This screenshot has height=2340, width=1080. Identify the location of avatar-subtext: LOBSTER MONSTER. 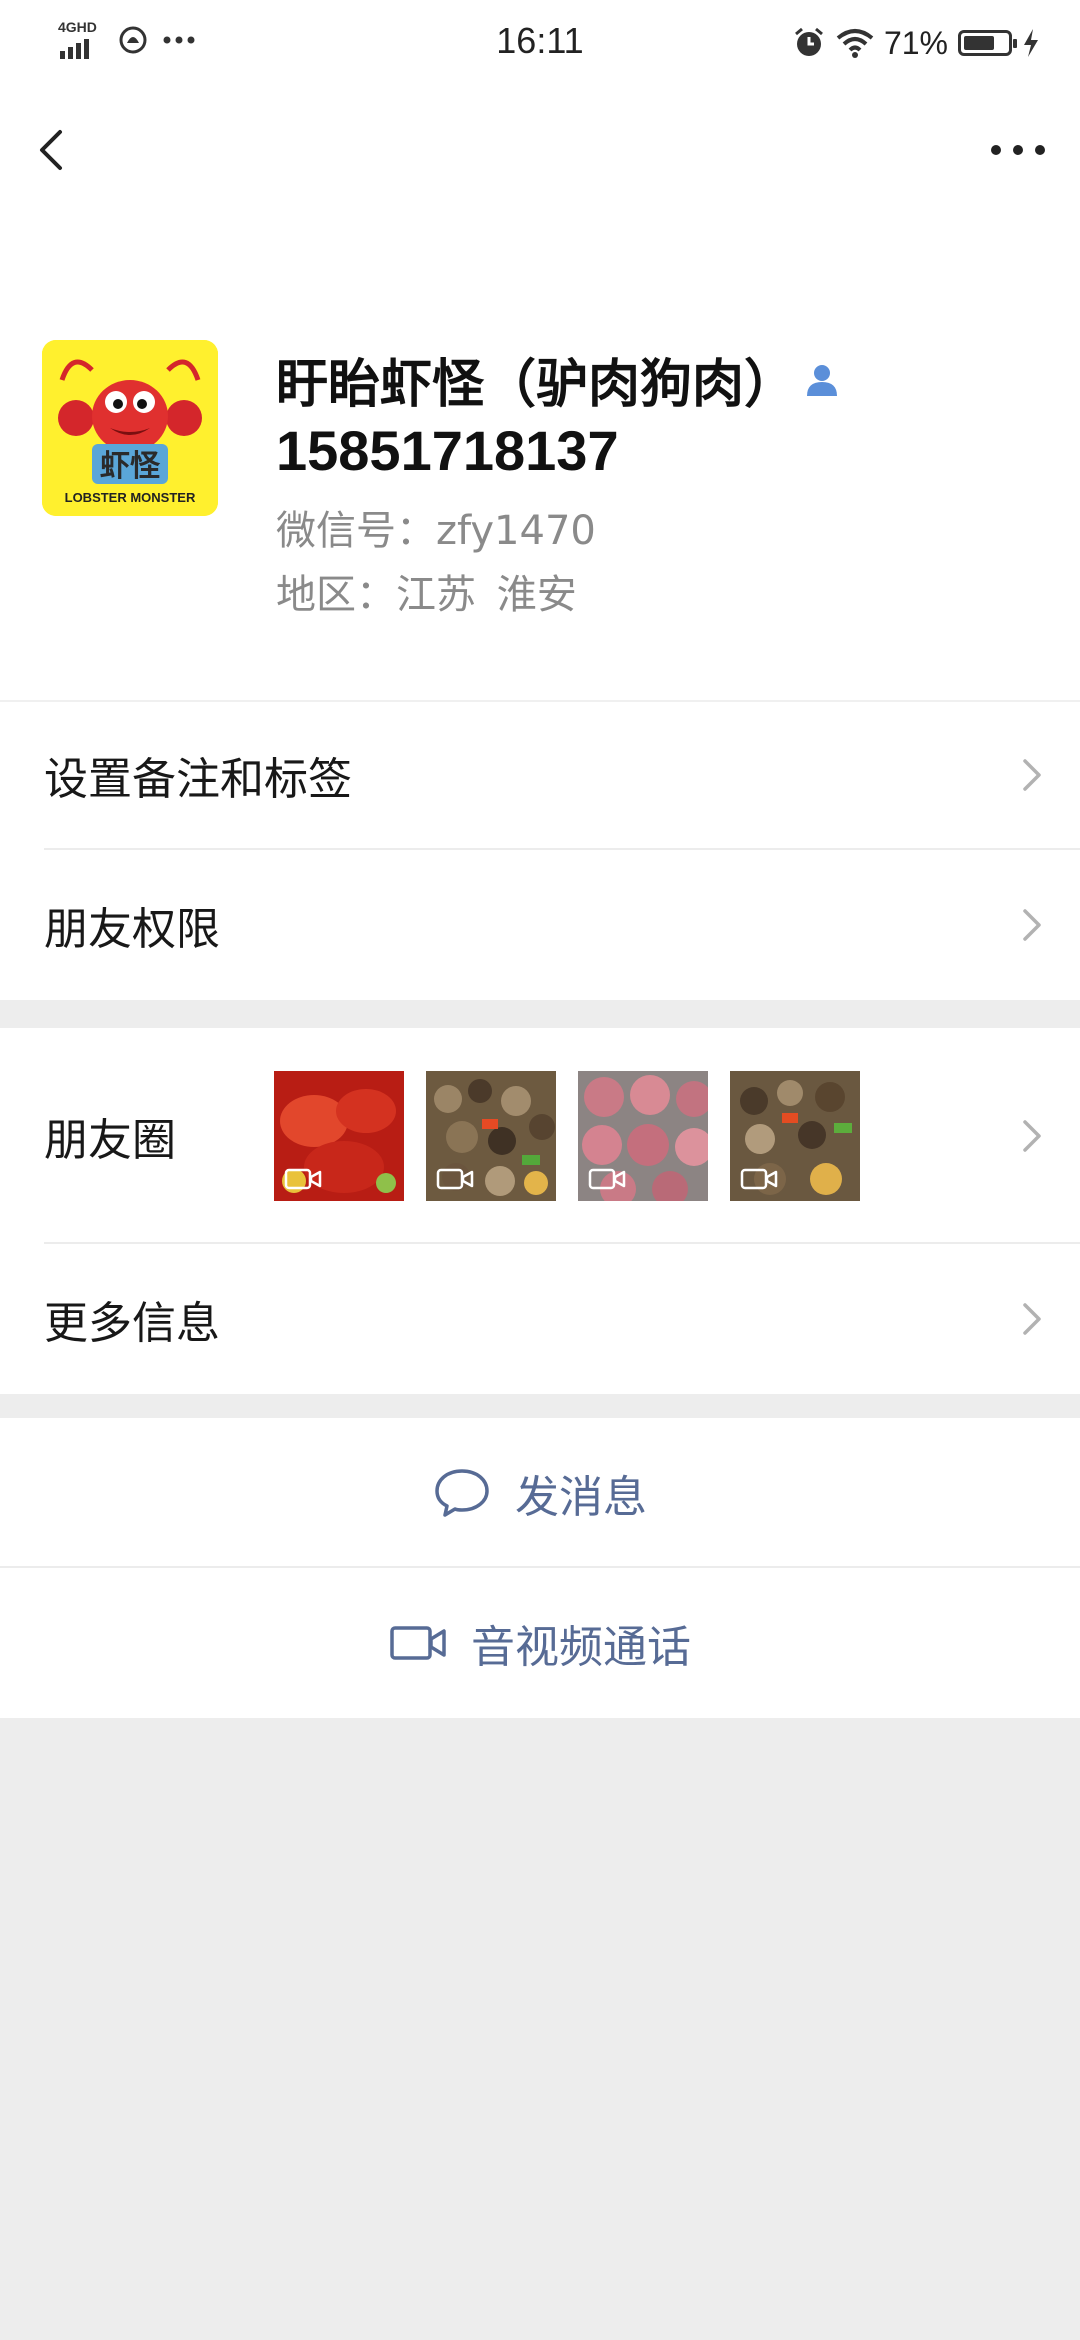
(130, 497).